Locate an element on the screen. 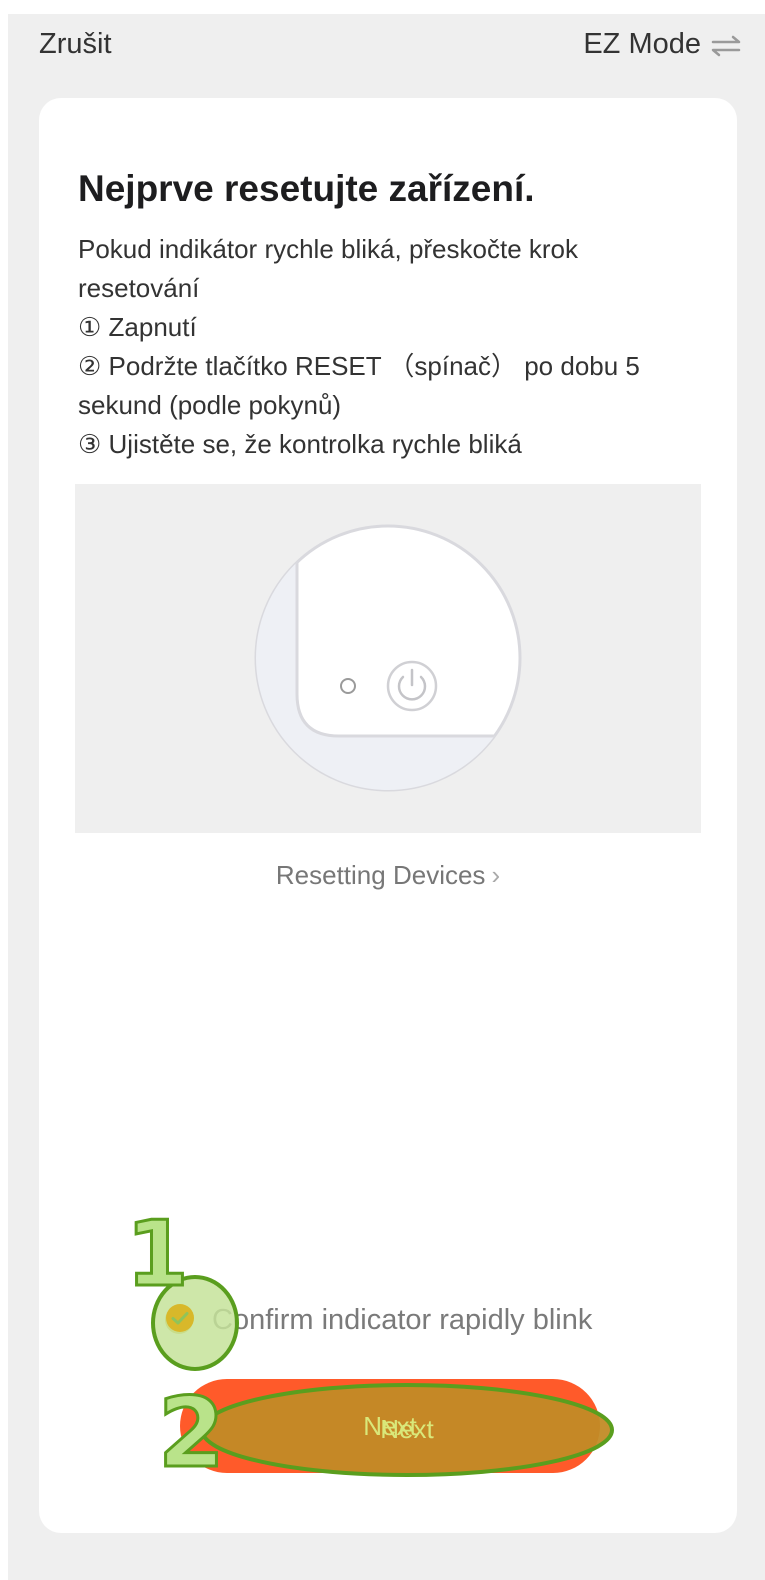  ez-mode-button: EZ Mode is located at coordinates (662, 44).